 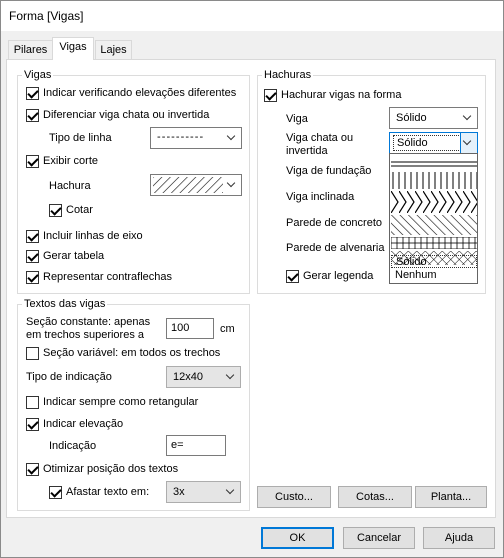 What do you see at coordinates (434, 261) in the screenshot?
I see `dropdown-option-solido: Sólido` at bounding box center [434, 261].